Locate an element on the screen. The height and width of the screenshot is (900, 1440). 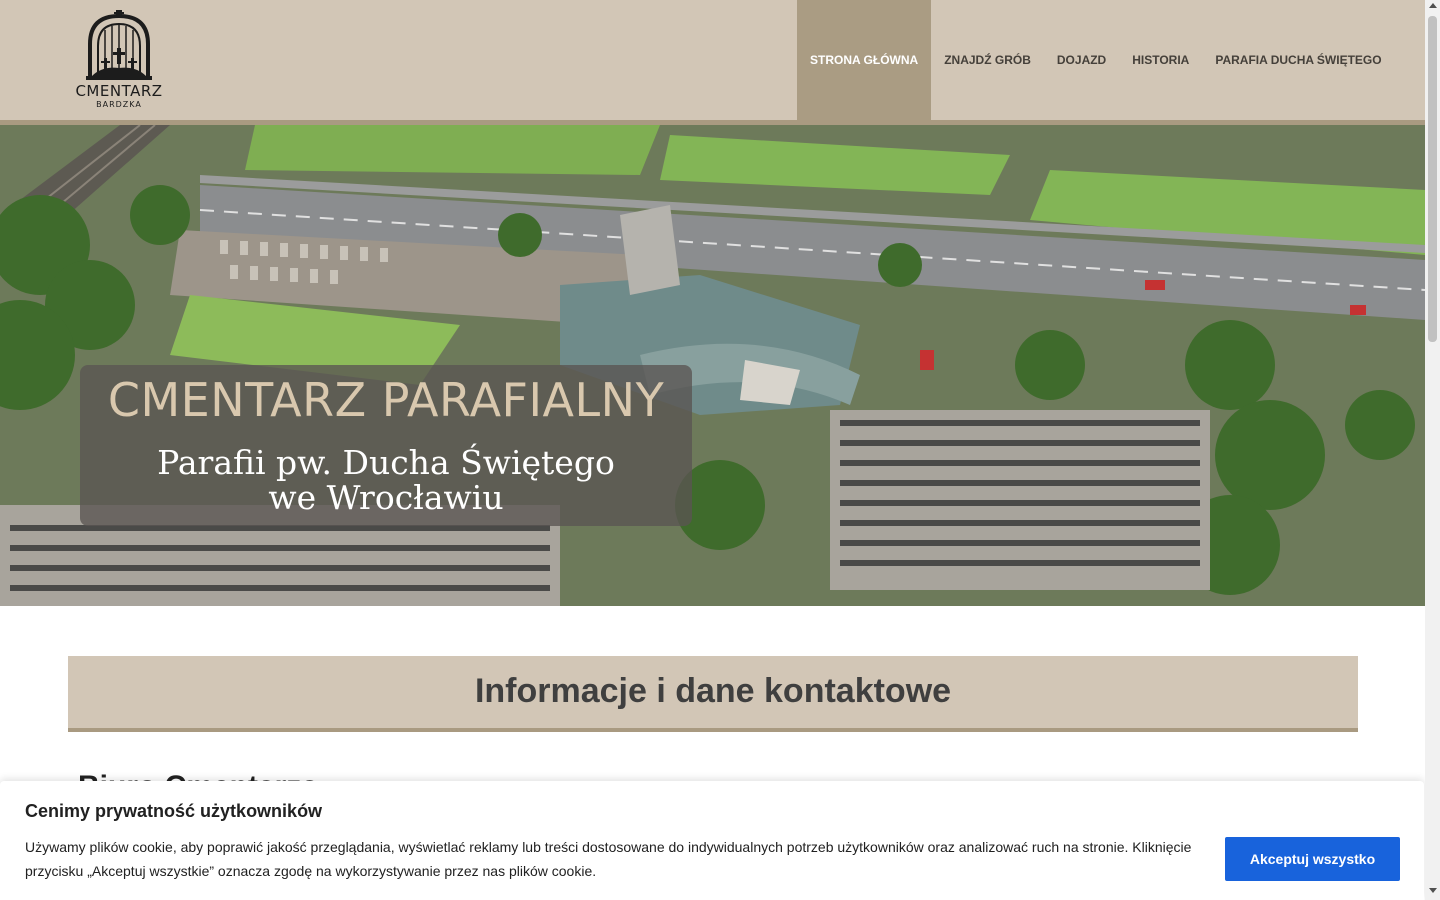
scroll-down-arrow-icon is located at coordinates (1433, 890).